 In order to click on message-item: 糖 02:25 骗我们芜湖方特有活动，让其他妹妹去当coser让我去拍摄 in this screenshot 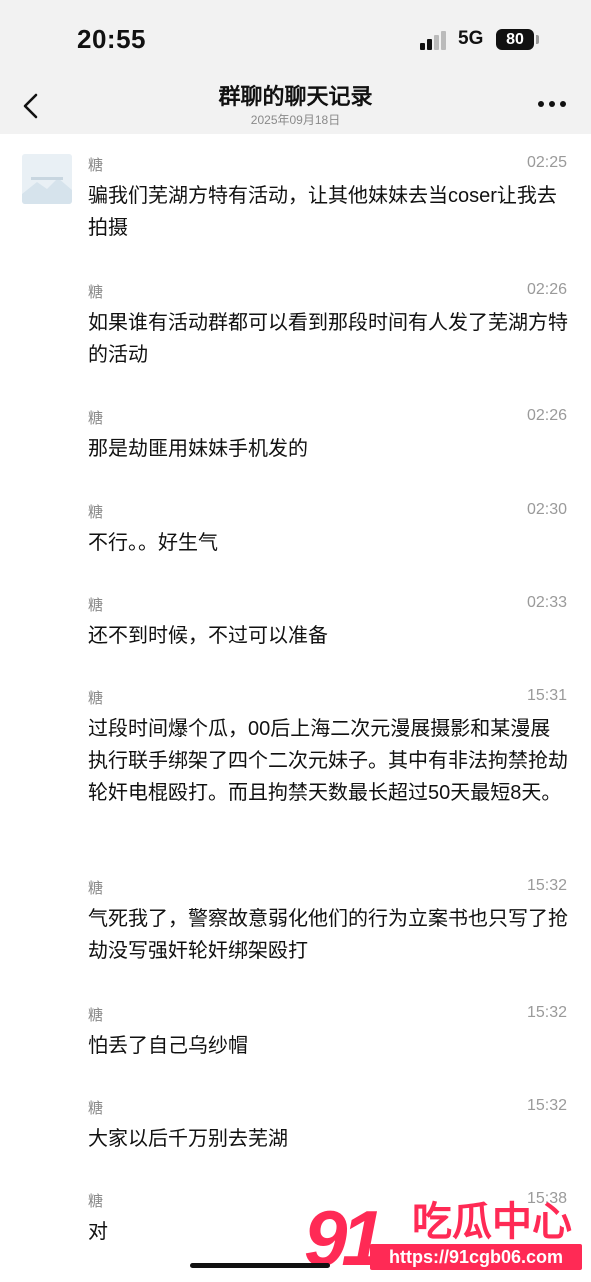, I will do `click(295, 190)`.